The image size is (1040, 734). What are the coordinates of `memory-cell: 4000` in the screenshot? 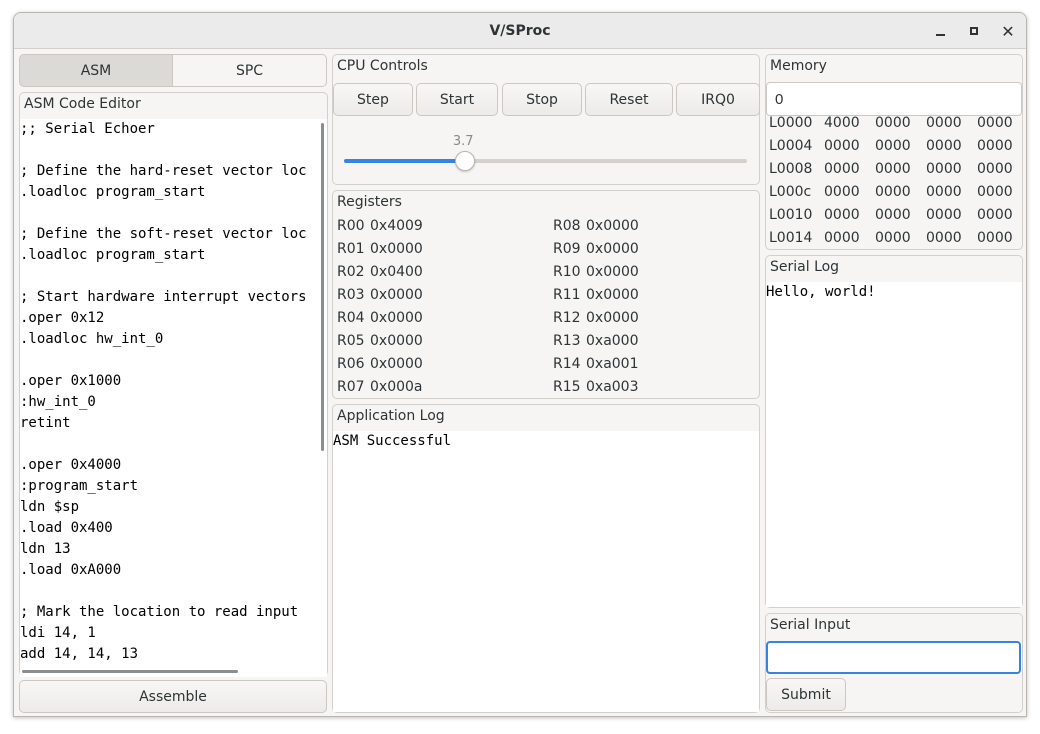 It's located at (842, 123).